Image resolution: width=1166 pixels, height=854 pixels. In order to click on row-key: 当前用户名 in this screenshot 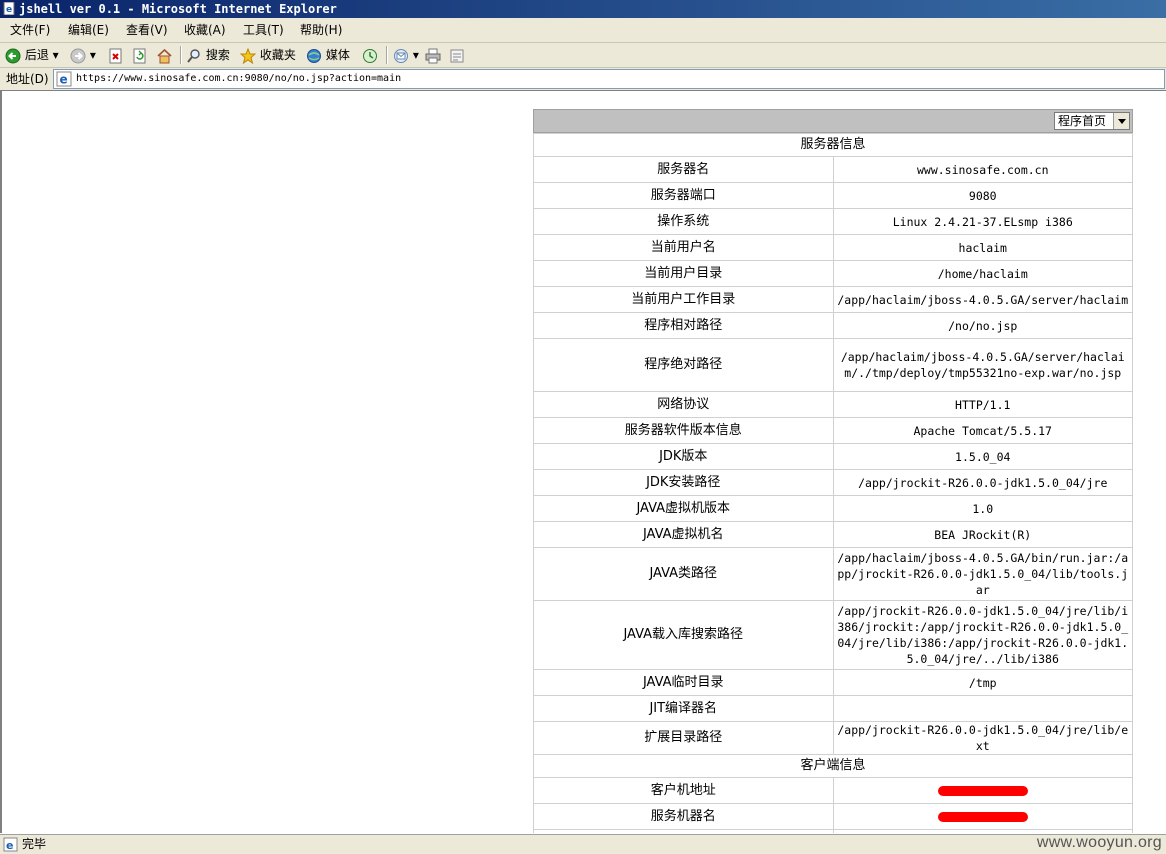, I will do `click(683, 247)`.